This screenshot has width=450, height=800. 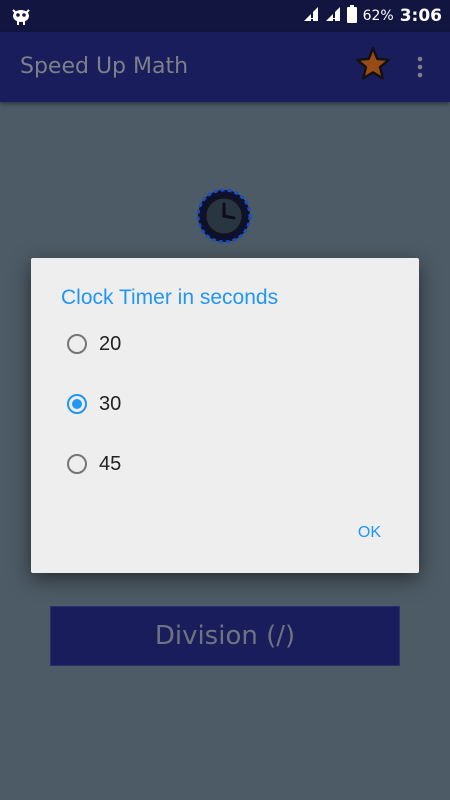 What do you see at coordinates (224, 216) in the screenshot?
I see `clock-timer-icon` at bounding box center [224, 216].